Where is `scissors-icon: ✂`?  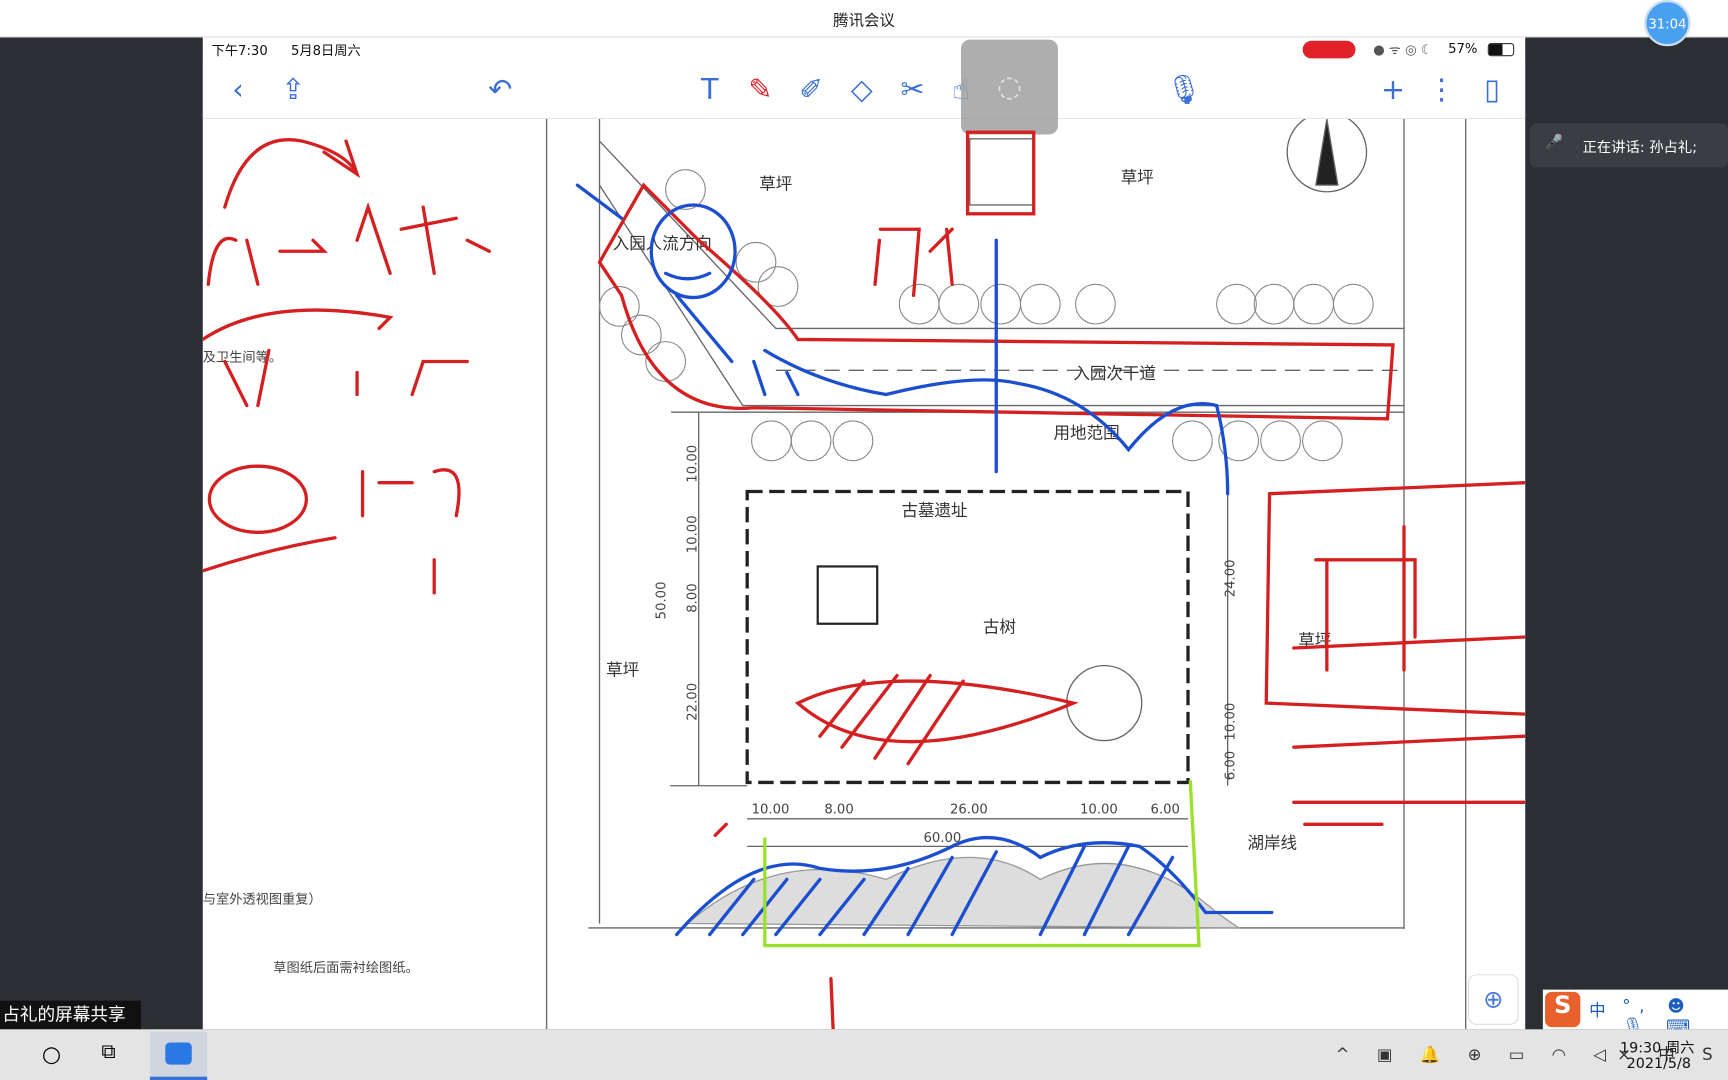 scissors-icon: ✂ is located at coordinates (912, 90).